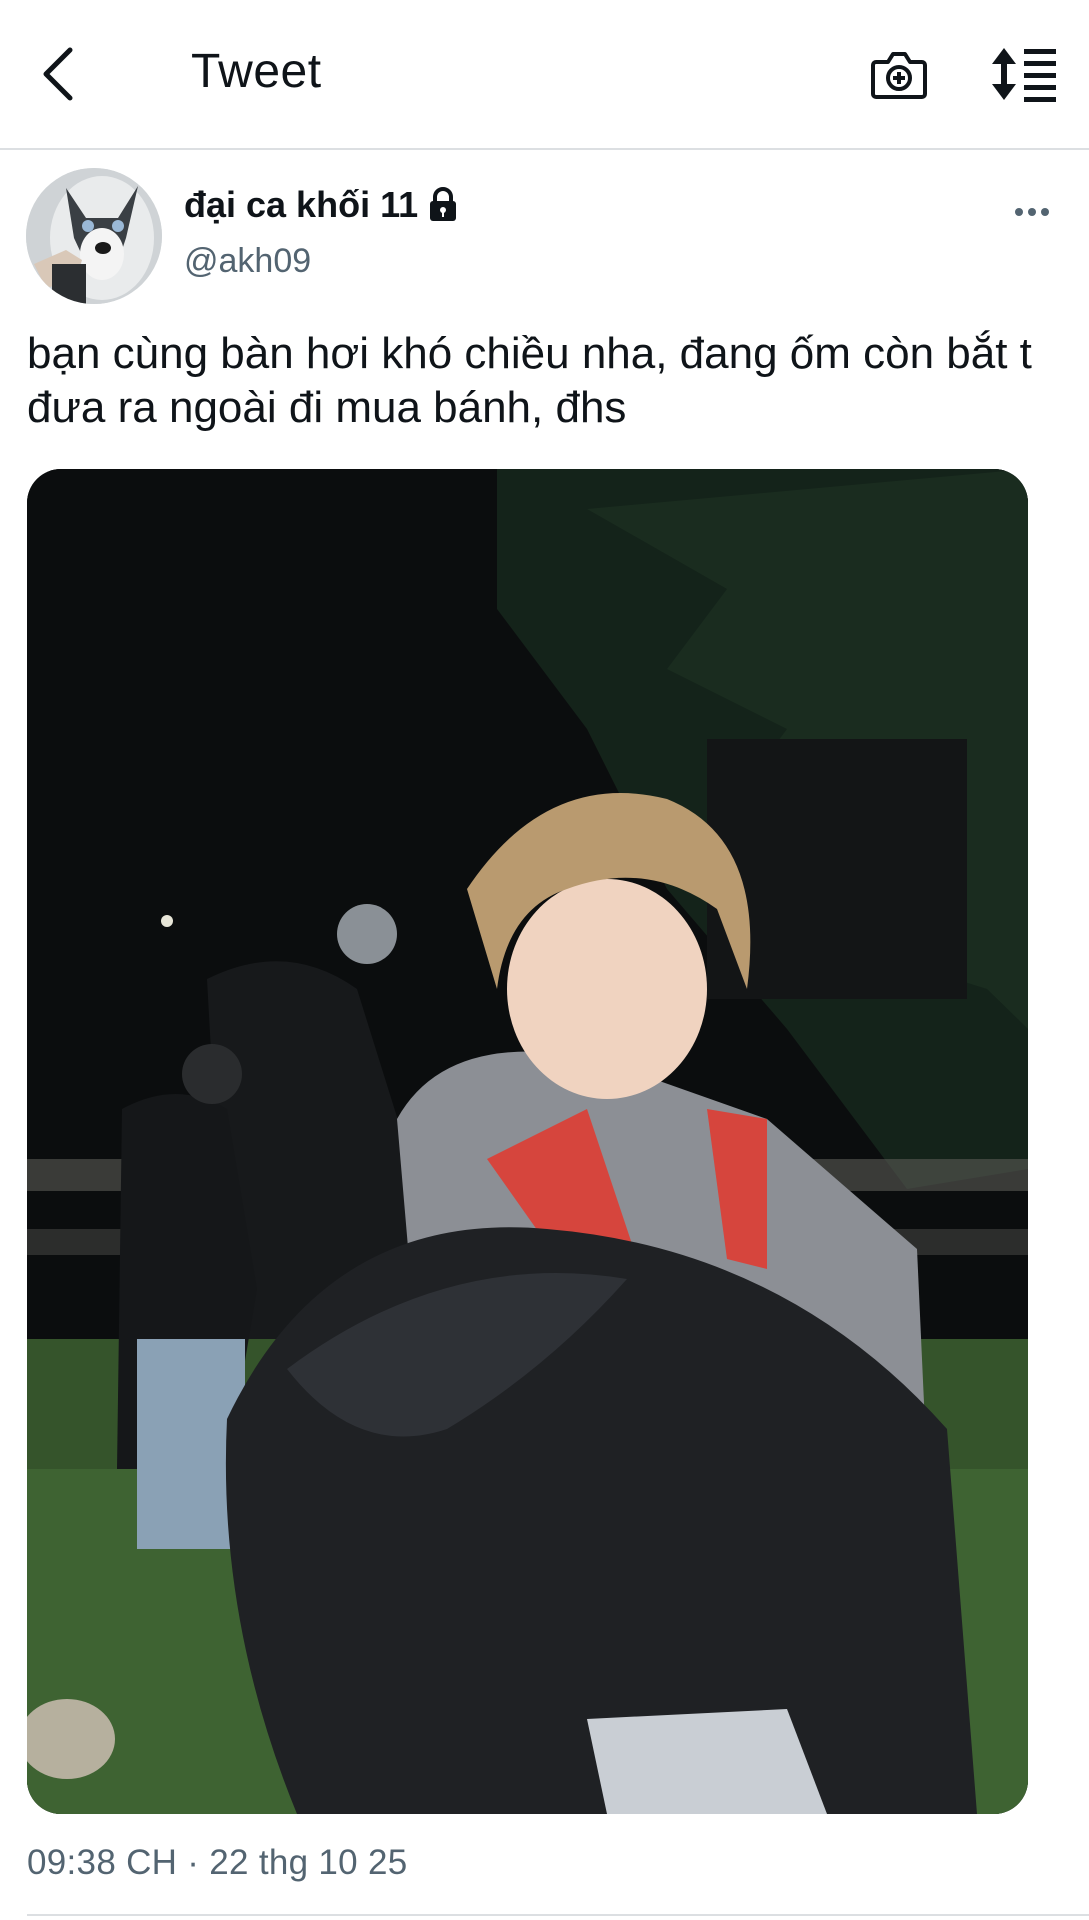 The height and width of the screenshot is (1920, 1089). Describe the element at coordinates (1032, 212) in the screenshot. I see `more-horizontal-icon` at that location.